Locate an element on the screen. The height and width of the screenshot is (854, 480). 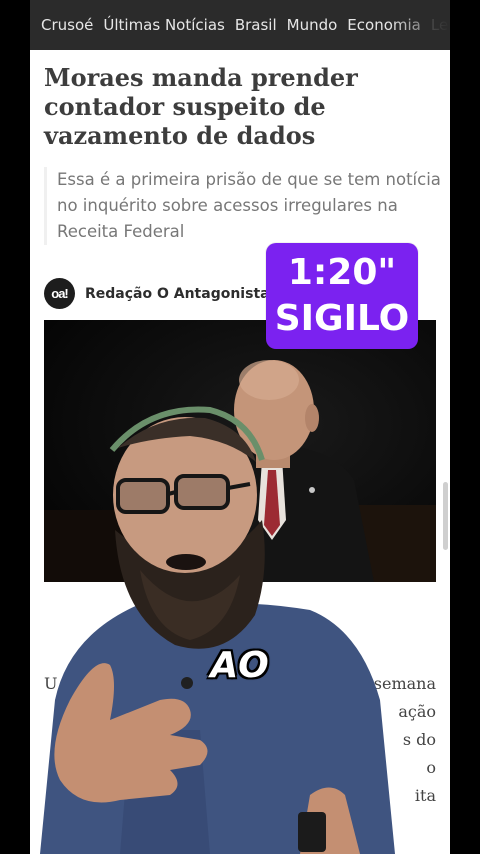
sticker-label: SIGILO is located at coordinates (342, 318).